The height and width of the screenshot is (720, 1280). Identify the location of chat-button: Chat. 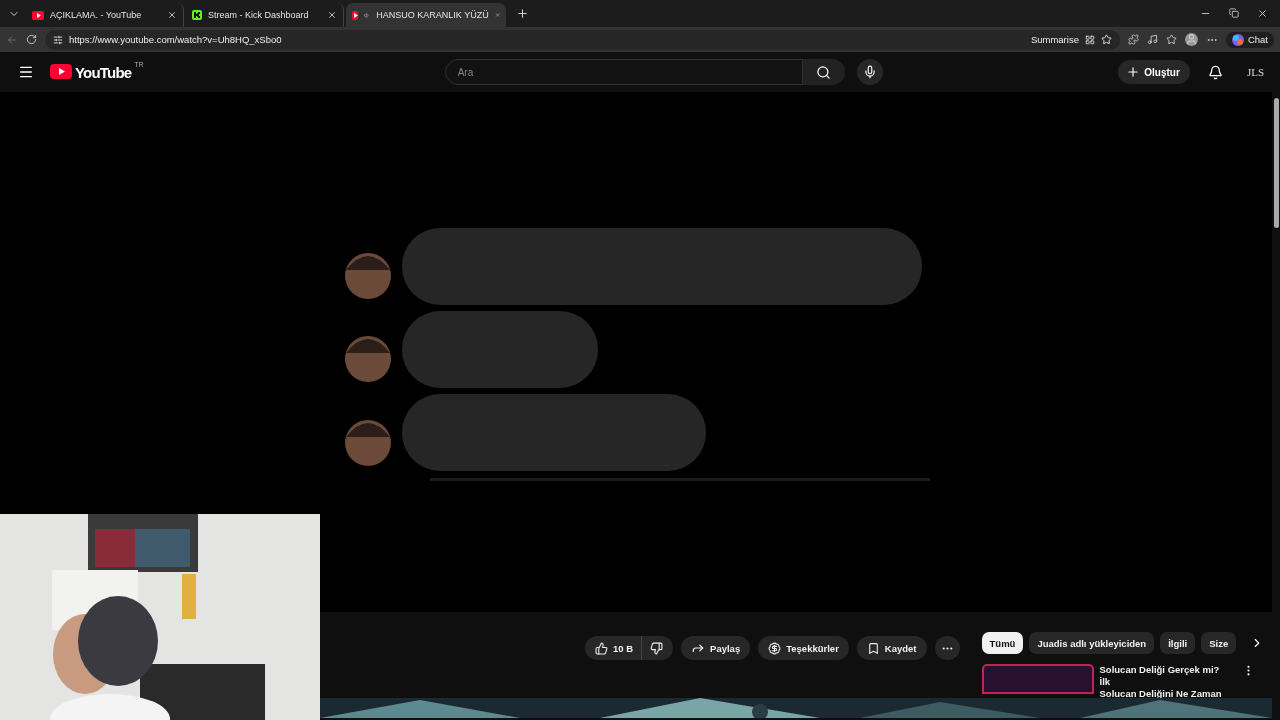
(1249, 39).